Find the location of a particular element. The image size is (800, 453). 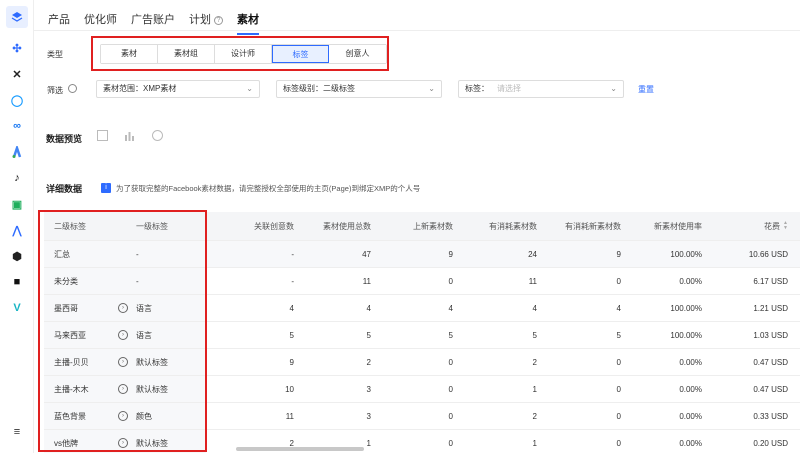

cell-new-materials: 4 is located at coordinates (450, 308).